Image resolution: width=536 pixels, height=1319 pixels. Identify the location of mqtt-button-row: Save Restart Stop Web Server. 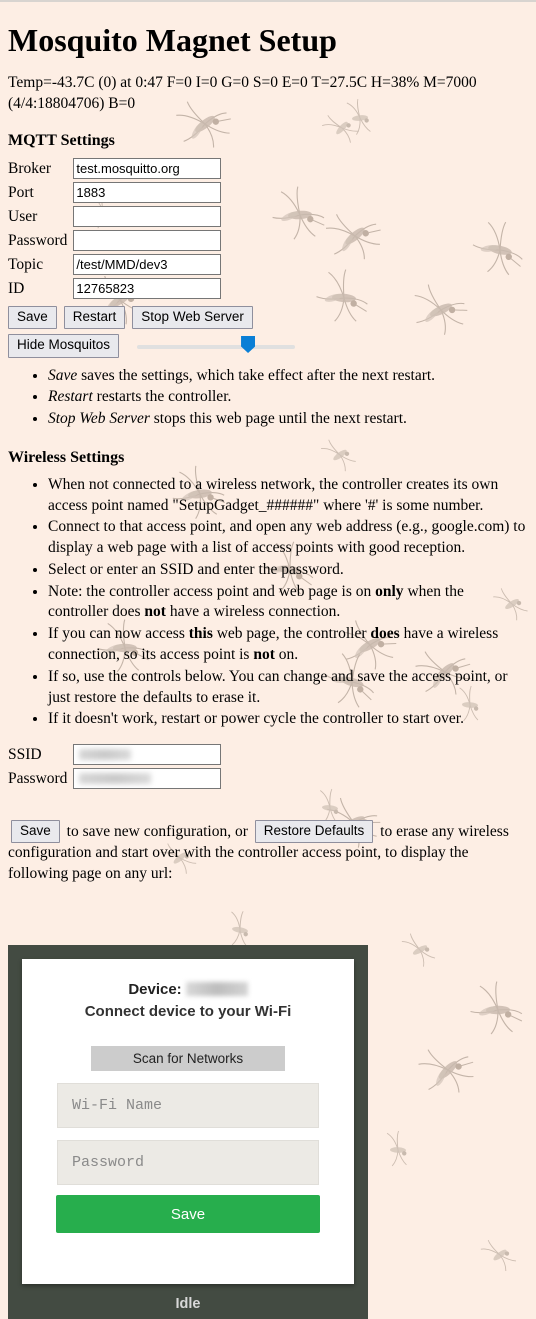
(272, 318).